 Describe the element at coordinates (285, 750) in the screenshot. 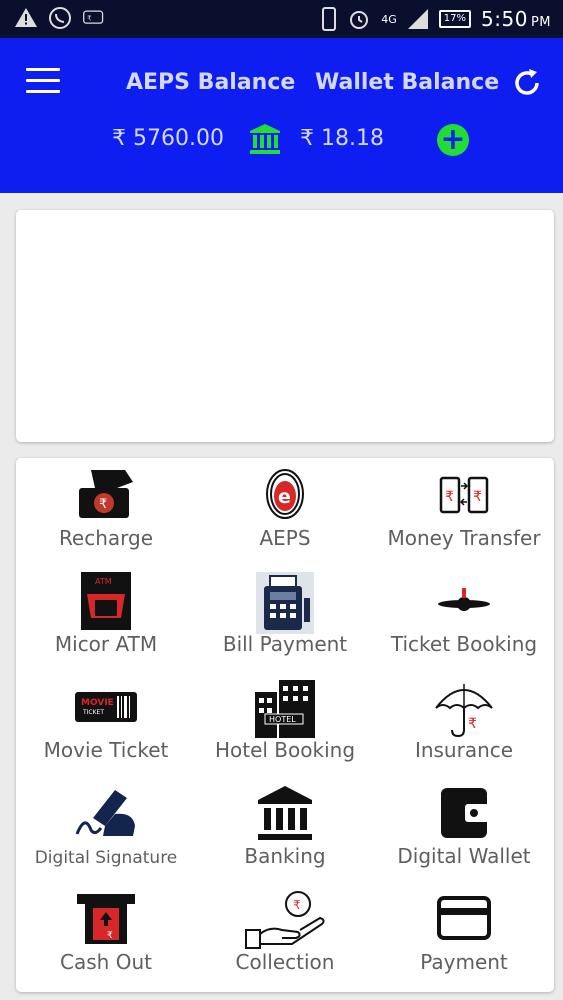

I see `service-label: Hotel Booking` at that location.